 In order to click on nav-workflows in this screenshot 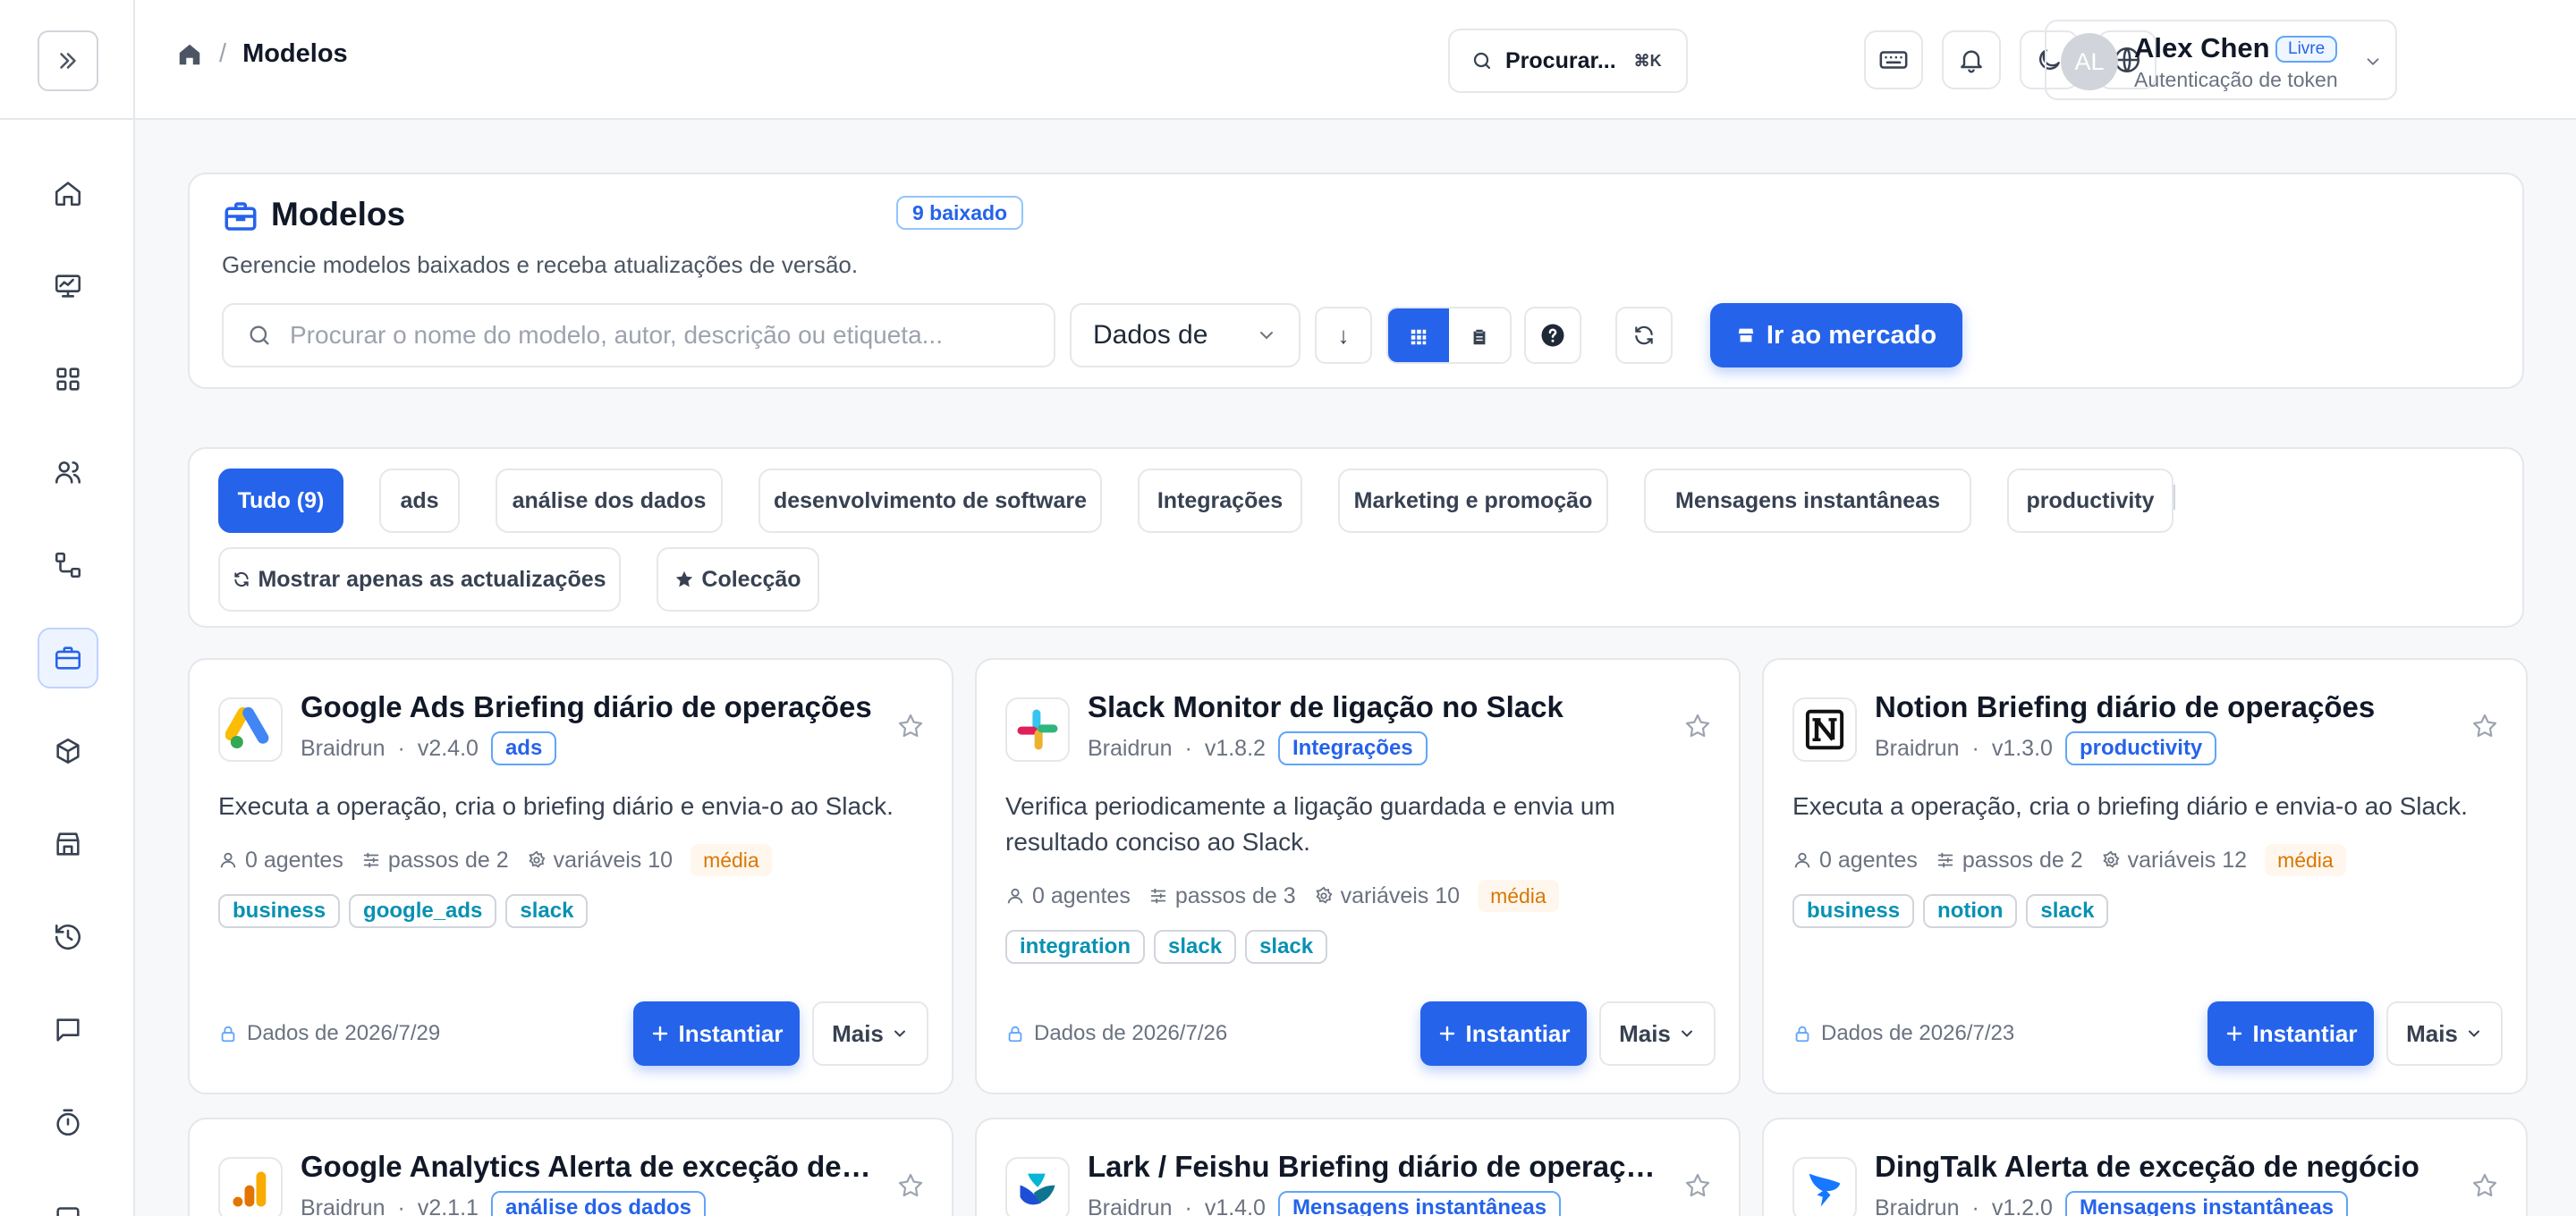, I will do `click(68, 565)`.